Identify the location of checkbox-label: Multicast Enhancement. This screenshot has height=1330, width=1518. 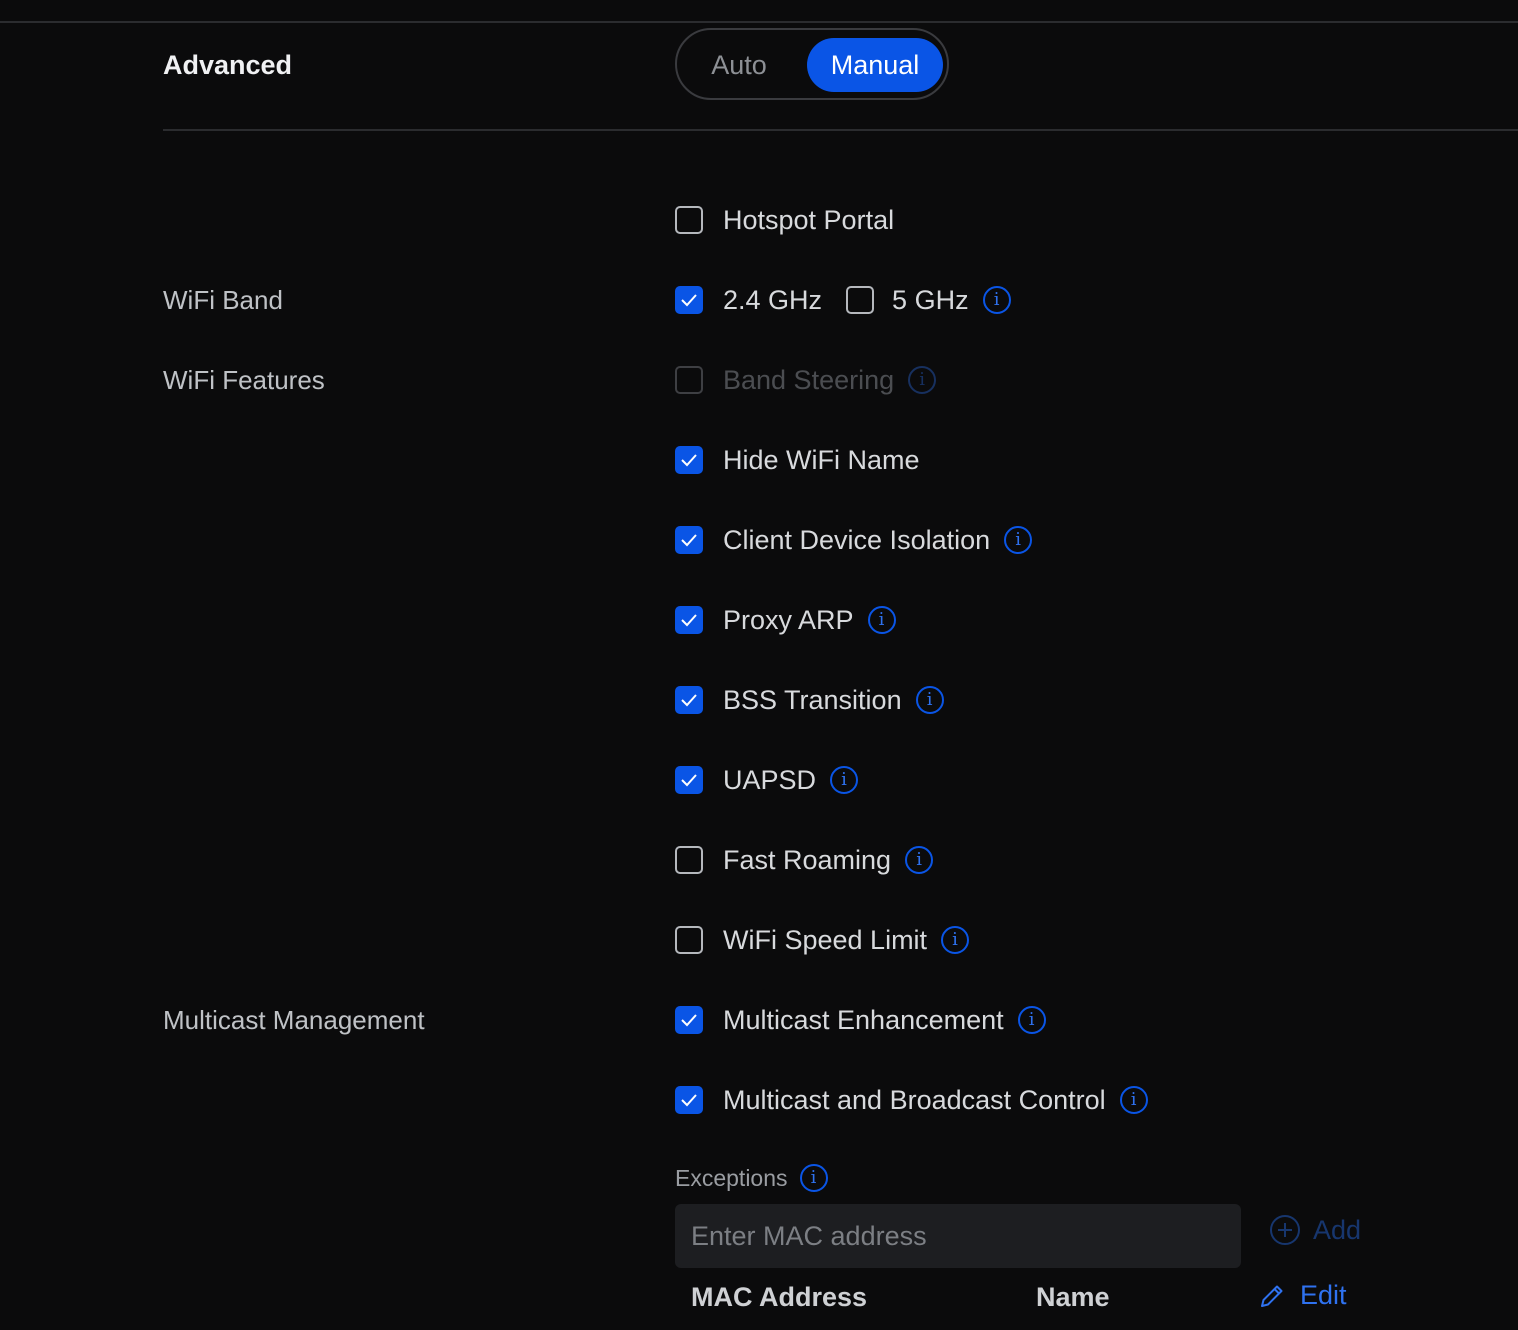
(863, 1019).